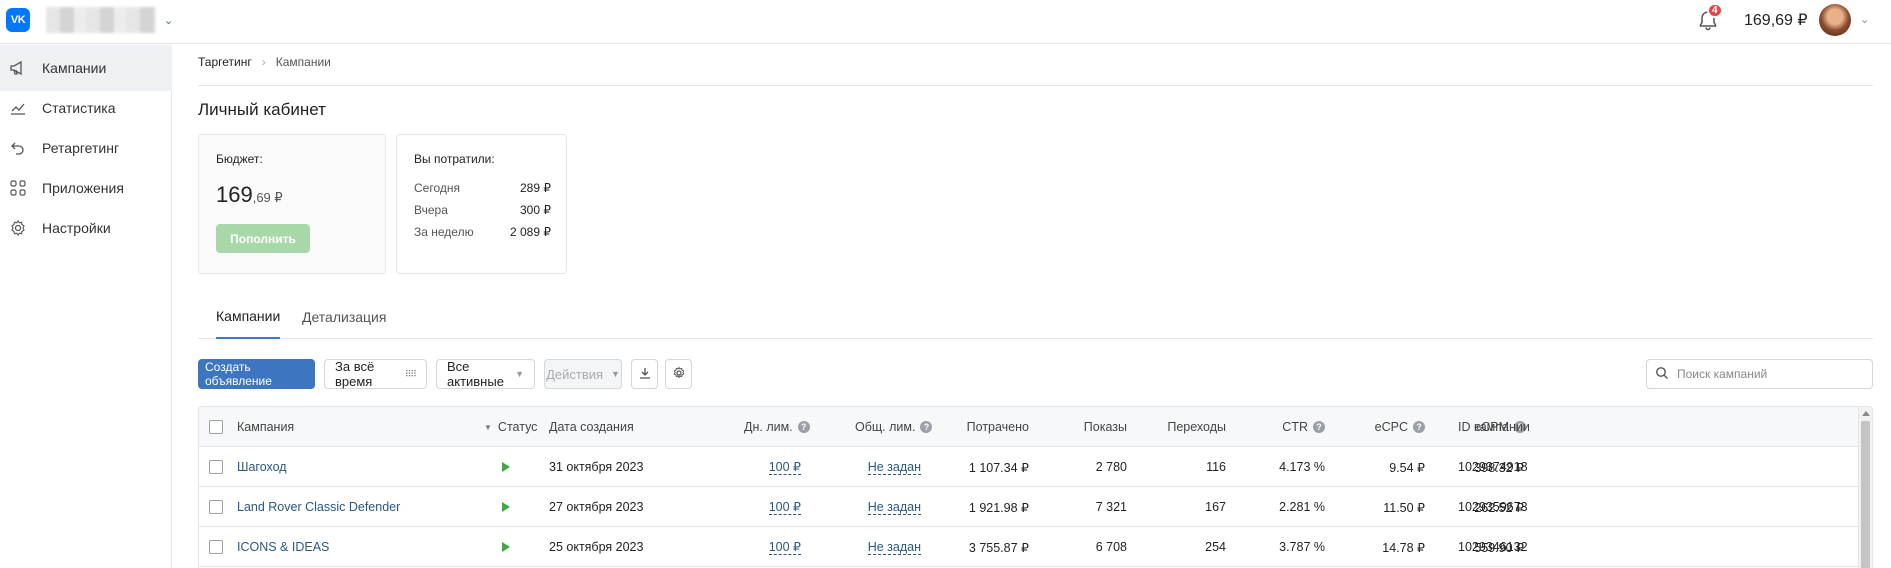 This screenshot has height=568, width=1891. I want to click on breadcrumb: Таргетинг › Кампании, so click(264, 62).